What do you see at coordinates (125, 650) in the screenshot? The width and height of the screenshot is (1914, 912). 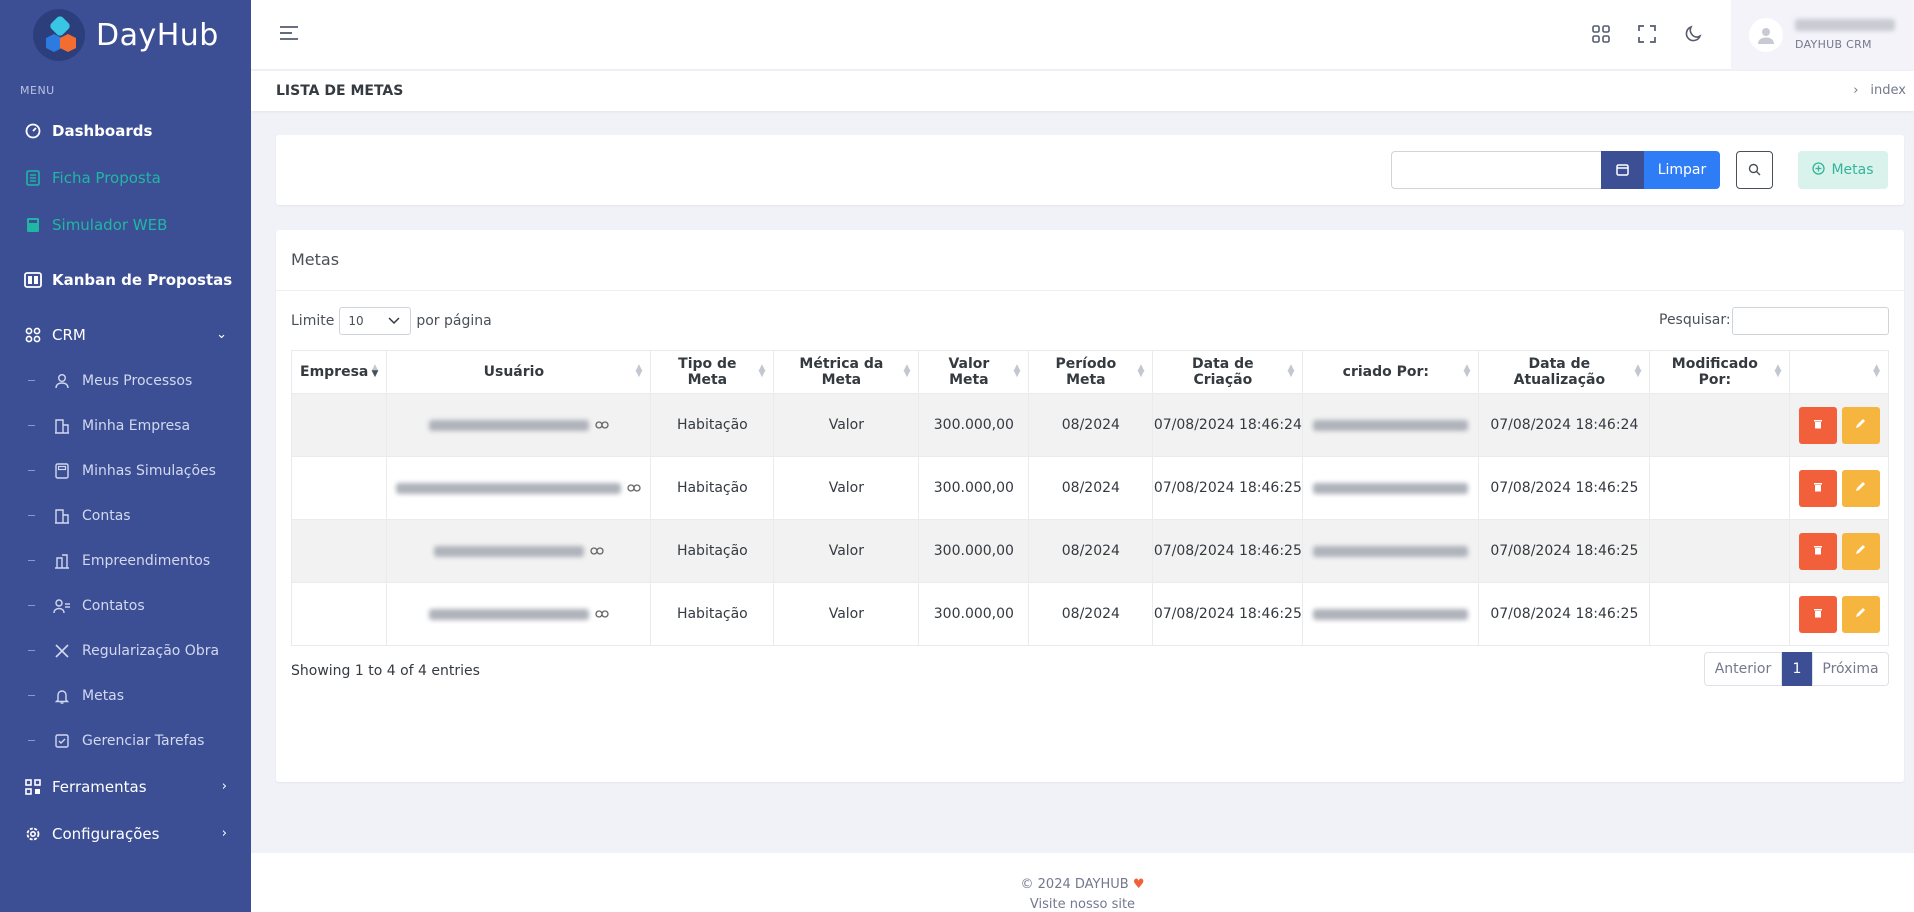 I see `sidebar-item-regularizacao-obra: Regularização Obra` at bounding box center [125, 650].